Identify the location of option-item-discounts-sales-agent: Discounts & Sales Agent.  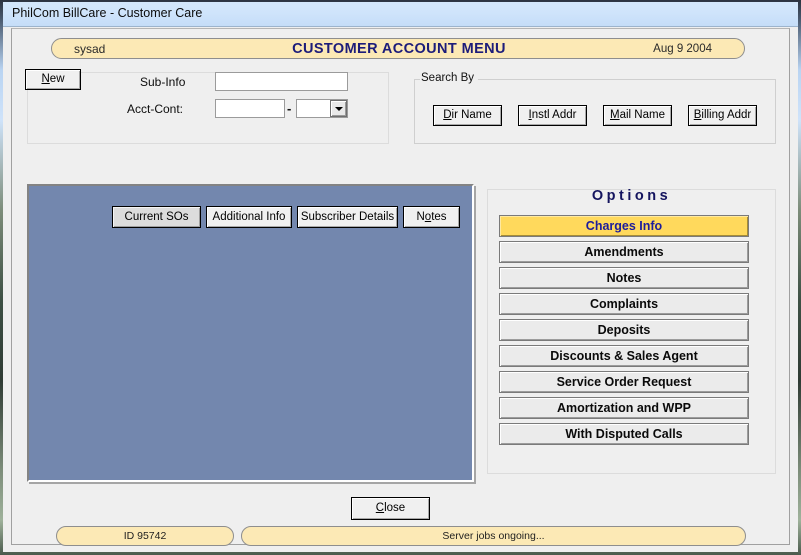
(624, 356).